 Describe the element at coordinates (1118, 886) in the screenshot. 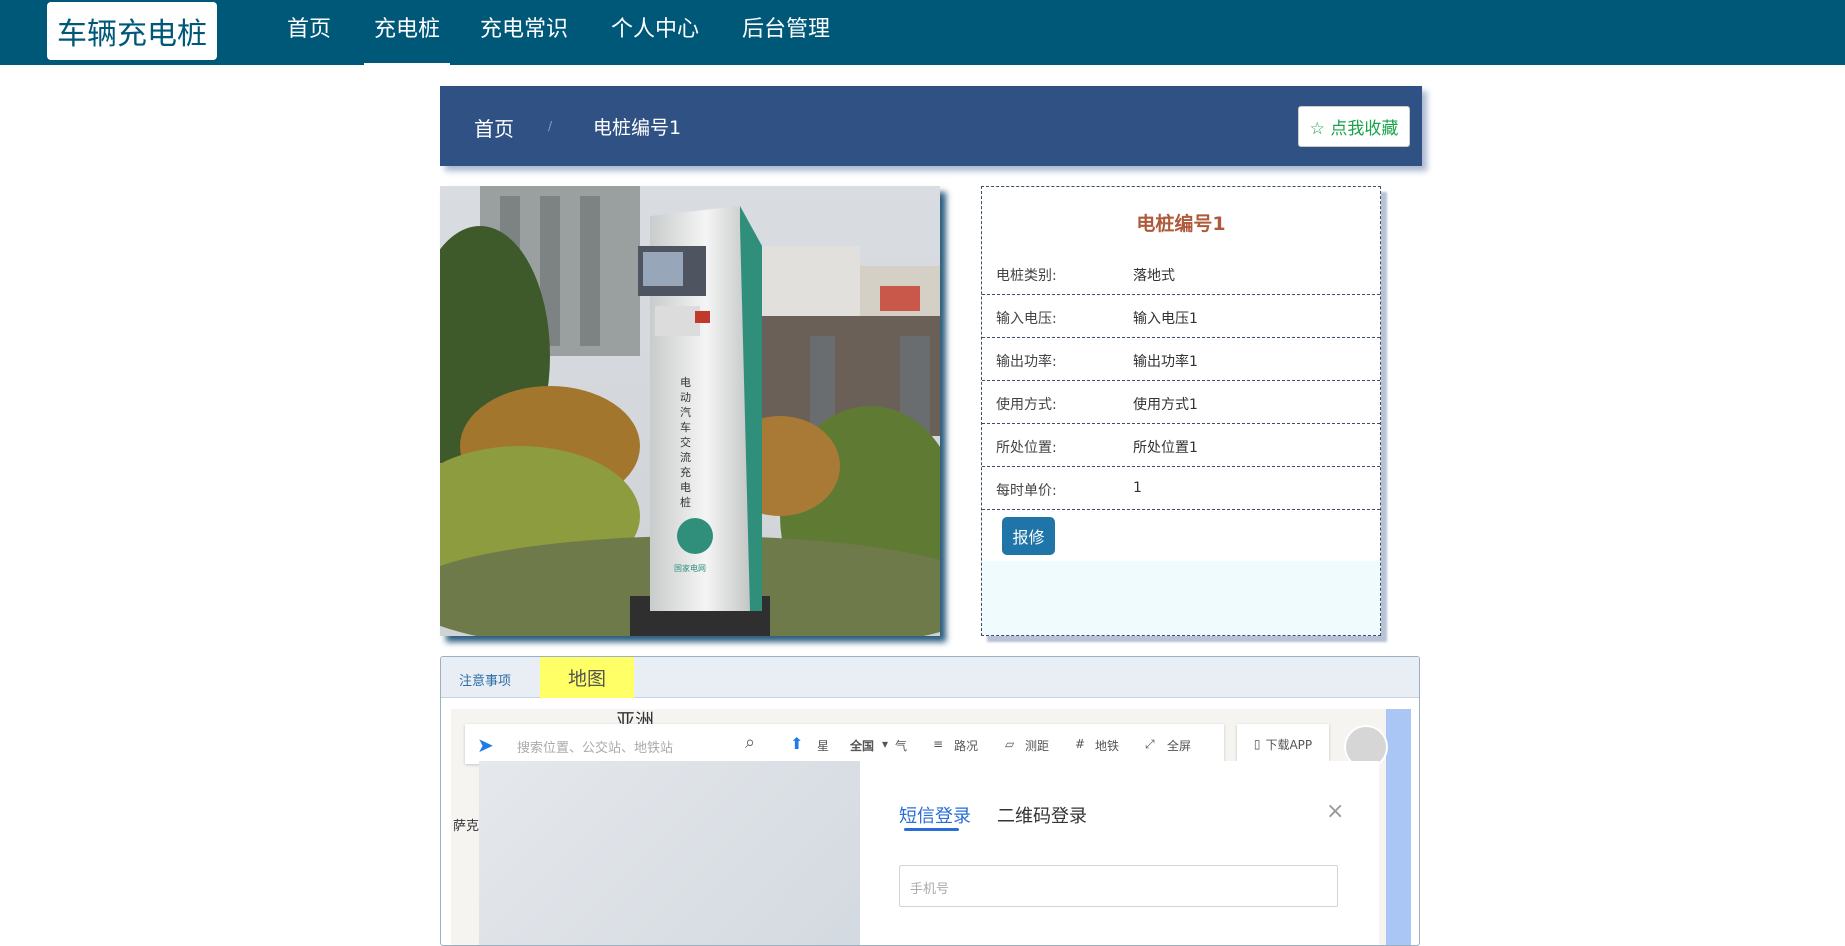

I see `phone-input: 手机号` at that location.